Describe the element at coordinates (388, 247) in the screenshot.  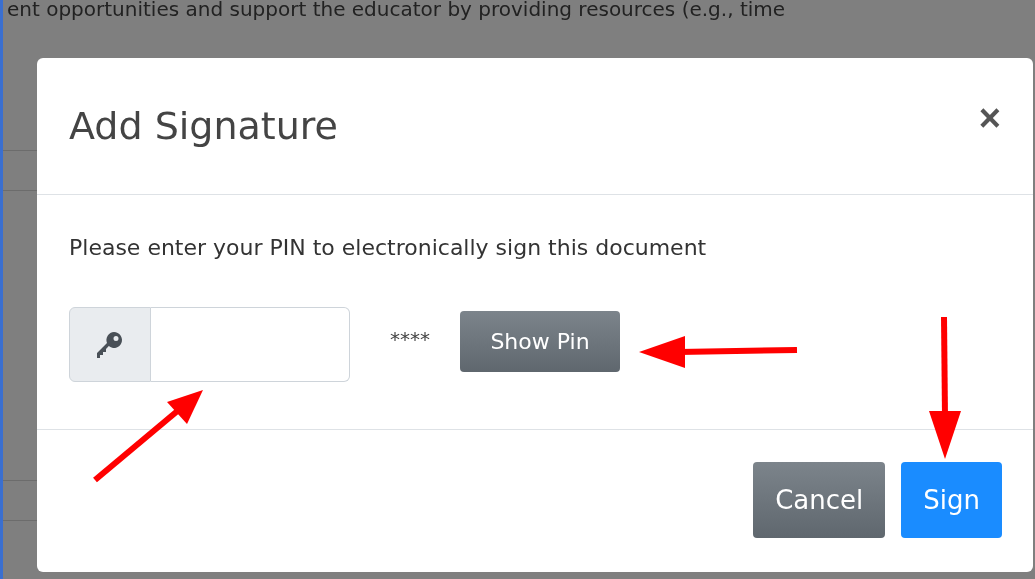
I see `instruction-text: Please enter your PIN to electronically sign this document` at that location.